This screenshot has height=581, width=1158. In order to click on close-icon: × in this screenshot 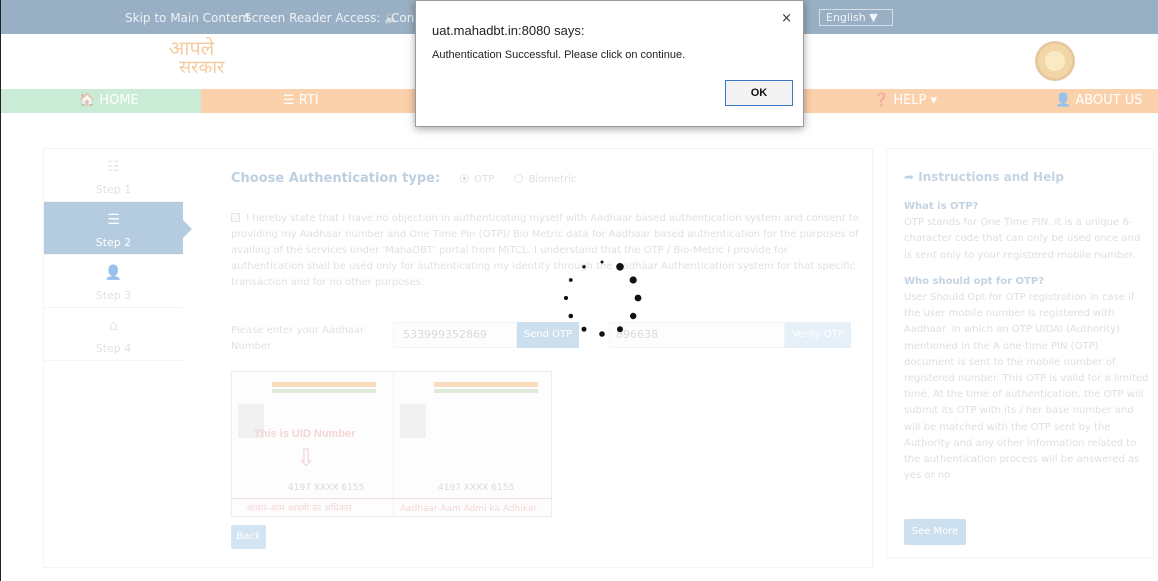, I will do `click(786, 18)`.